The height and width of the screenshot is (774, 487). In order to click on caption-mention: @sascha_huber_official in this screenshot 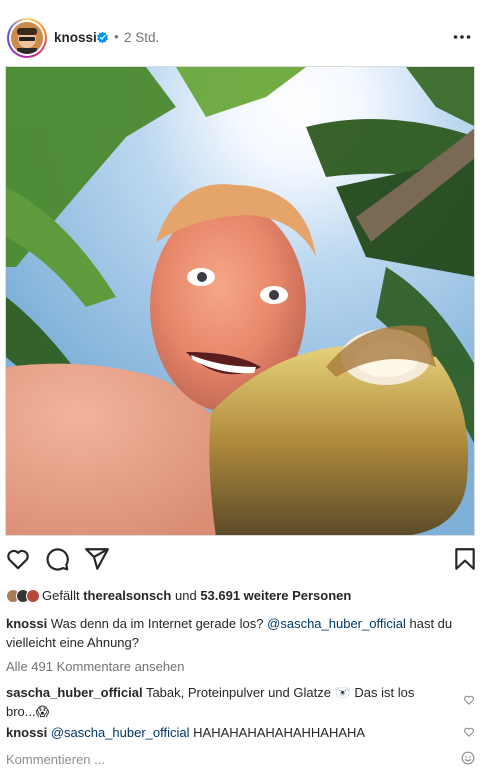, I will do `click(336, 623)`.